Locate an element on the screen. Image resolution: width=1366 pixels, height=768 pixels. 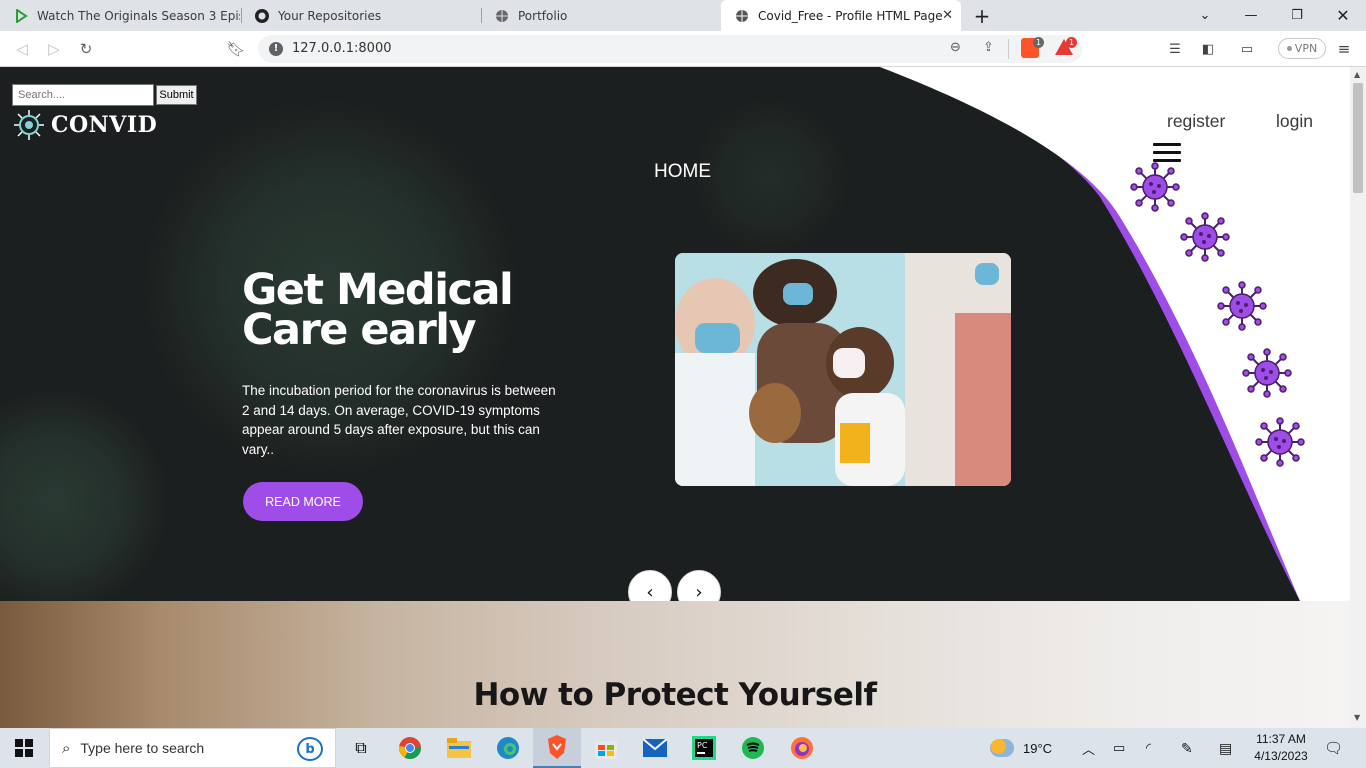
windows-start-icon is located at coordinates (24, 748).